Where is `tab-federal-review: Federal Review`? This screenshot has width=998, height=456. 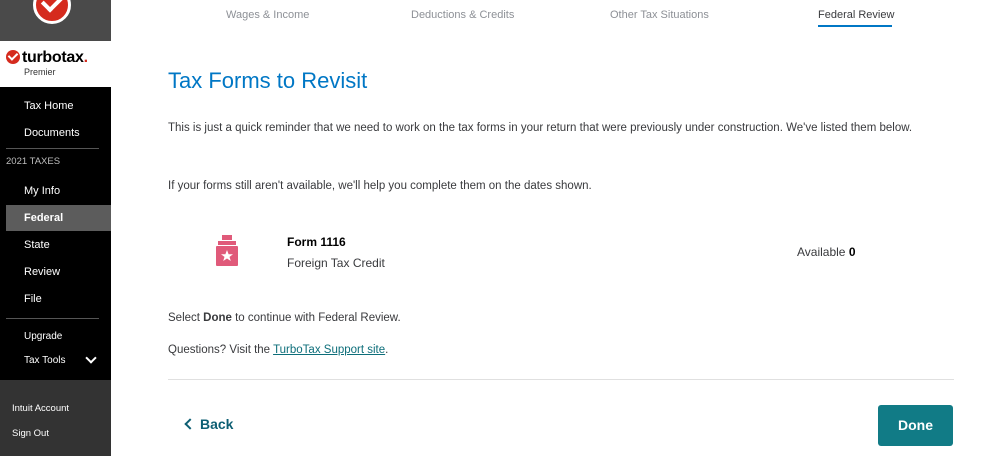 tab-federal-review: Federal Review is located at coordinates (856, 15).